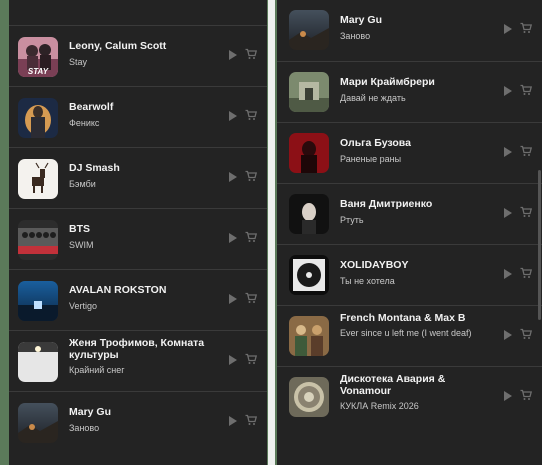 The image size is (542, 465). What do you see at coordinates (144, 237) in the screenshot?
I see `track-info: BTS SWIM` at bounding box center [144, 237].